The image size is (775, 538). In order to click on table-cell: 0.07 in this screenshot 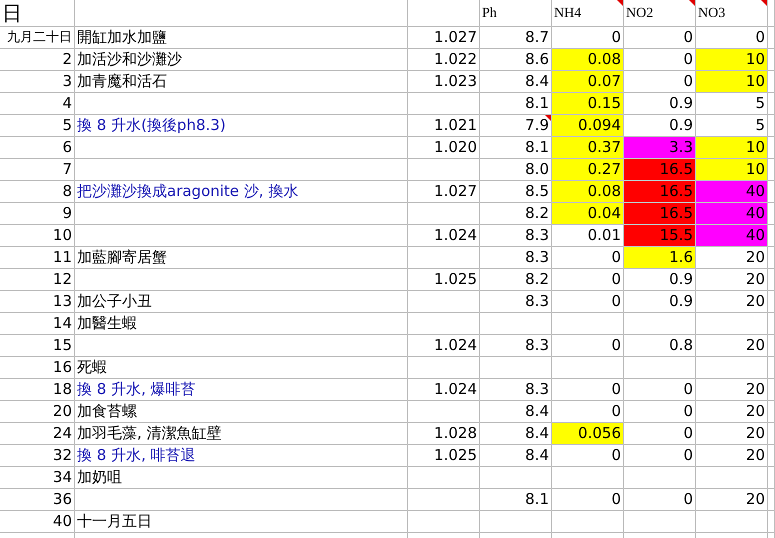, I will do `click(588, 82)`.